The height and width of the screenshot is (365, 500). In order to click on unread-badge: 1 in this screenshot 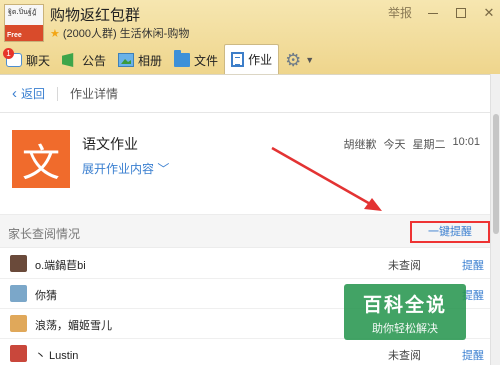, I will do `click(8, 53)`.